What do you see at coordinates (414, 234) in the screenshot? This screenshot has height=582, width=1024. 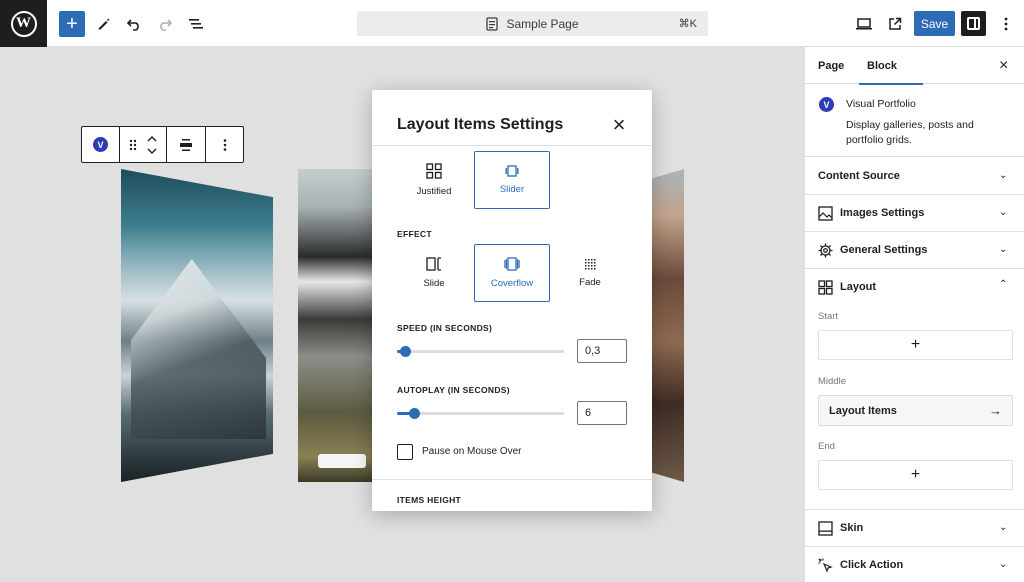 I see `effect-label: EFFECT` at bounding box center [414, 234].